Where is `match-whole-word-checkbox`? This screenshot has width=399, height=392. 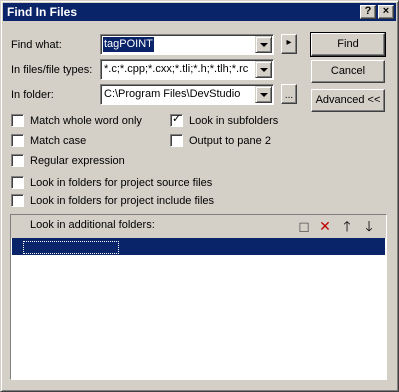 match-whole-word-checkbox is located at coordinates (17, 120).